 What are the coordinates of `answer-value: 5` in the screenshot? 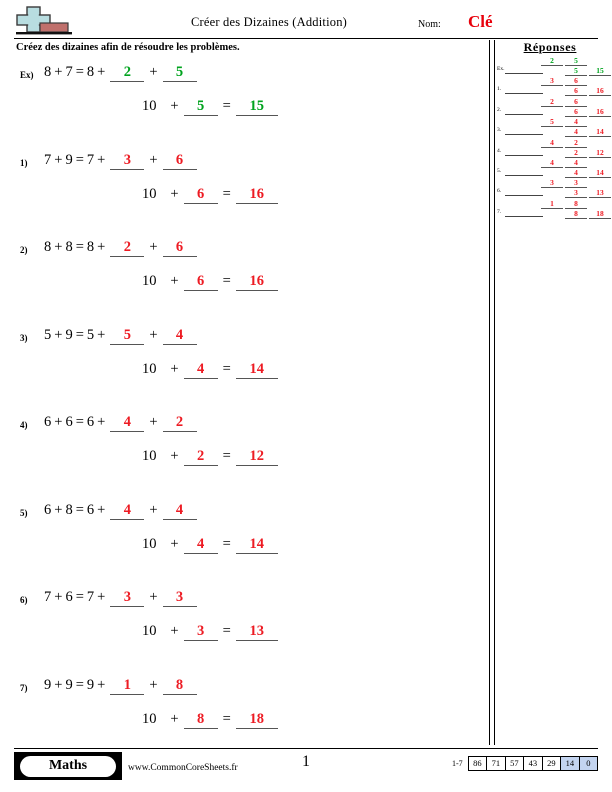 It's located at (576, 61).